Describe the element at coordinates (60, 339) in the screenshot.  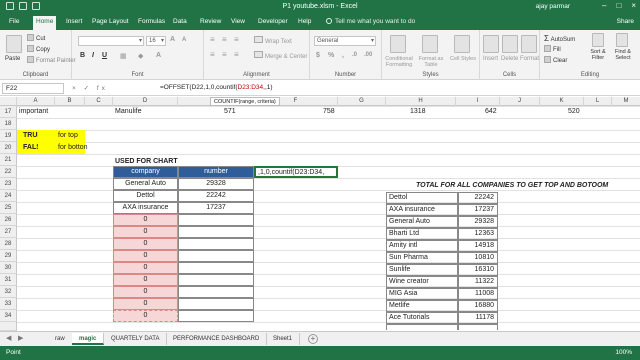
I see `sheet-tab-raw: raw` at that location.